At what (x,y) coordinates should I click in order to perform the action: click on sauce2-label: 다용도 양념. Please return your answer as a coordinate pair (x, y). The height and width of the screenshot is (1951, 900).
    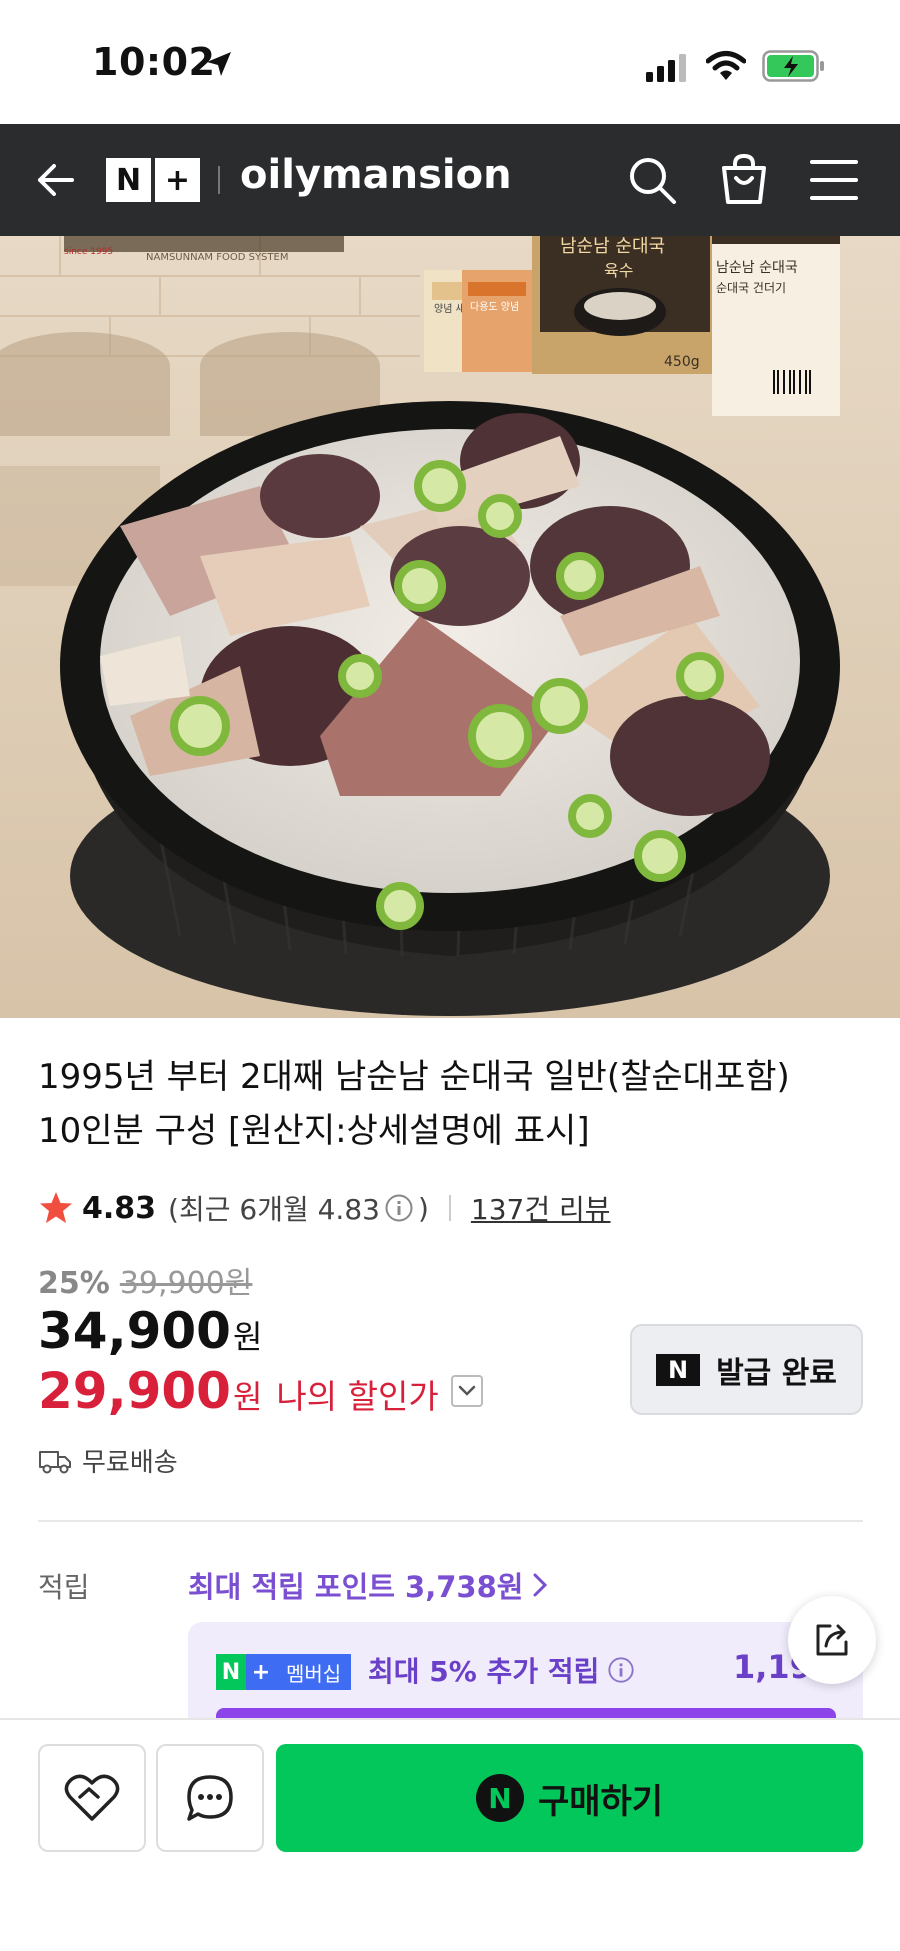
    Looking at the image, I should click on (494, 307).